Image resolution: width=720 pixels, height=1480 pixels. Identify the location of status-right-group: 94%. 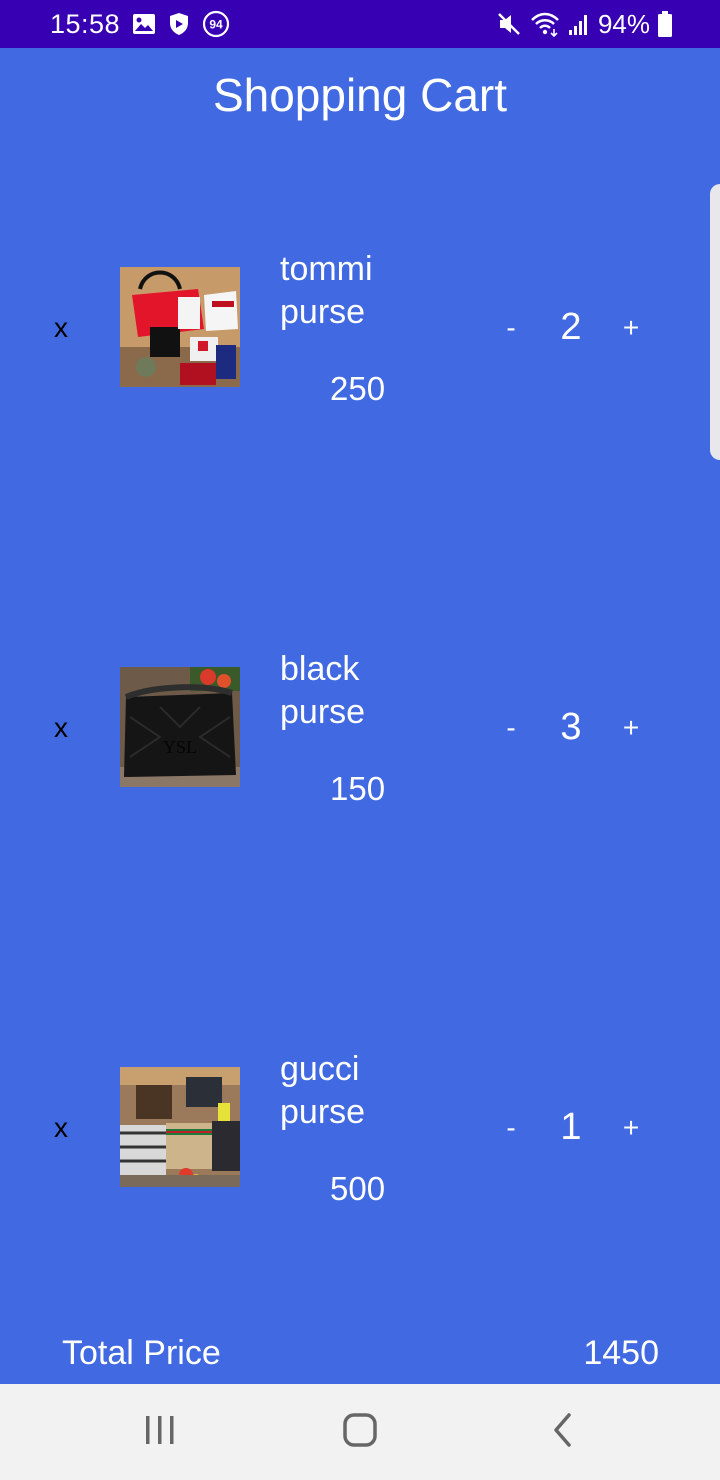
(584, 24).